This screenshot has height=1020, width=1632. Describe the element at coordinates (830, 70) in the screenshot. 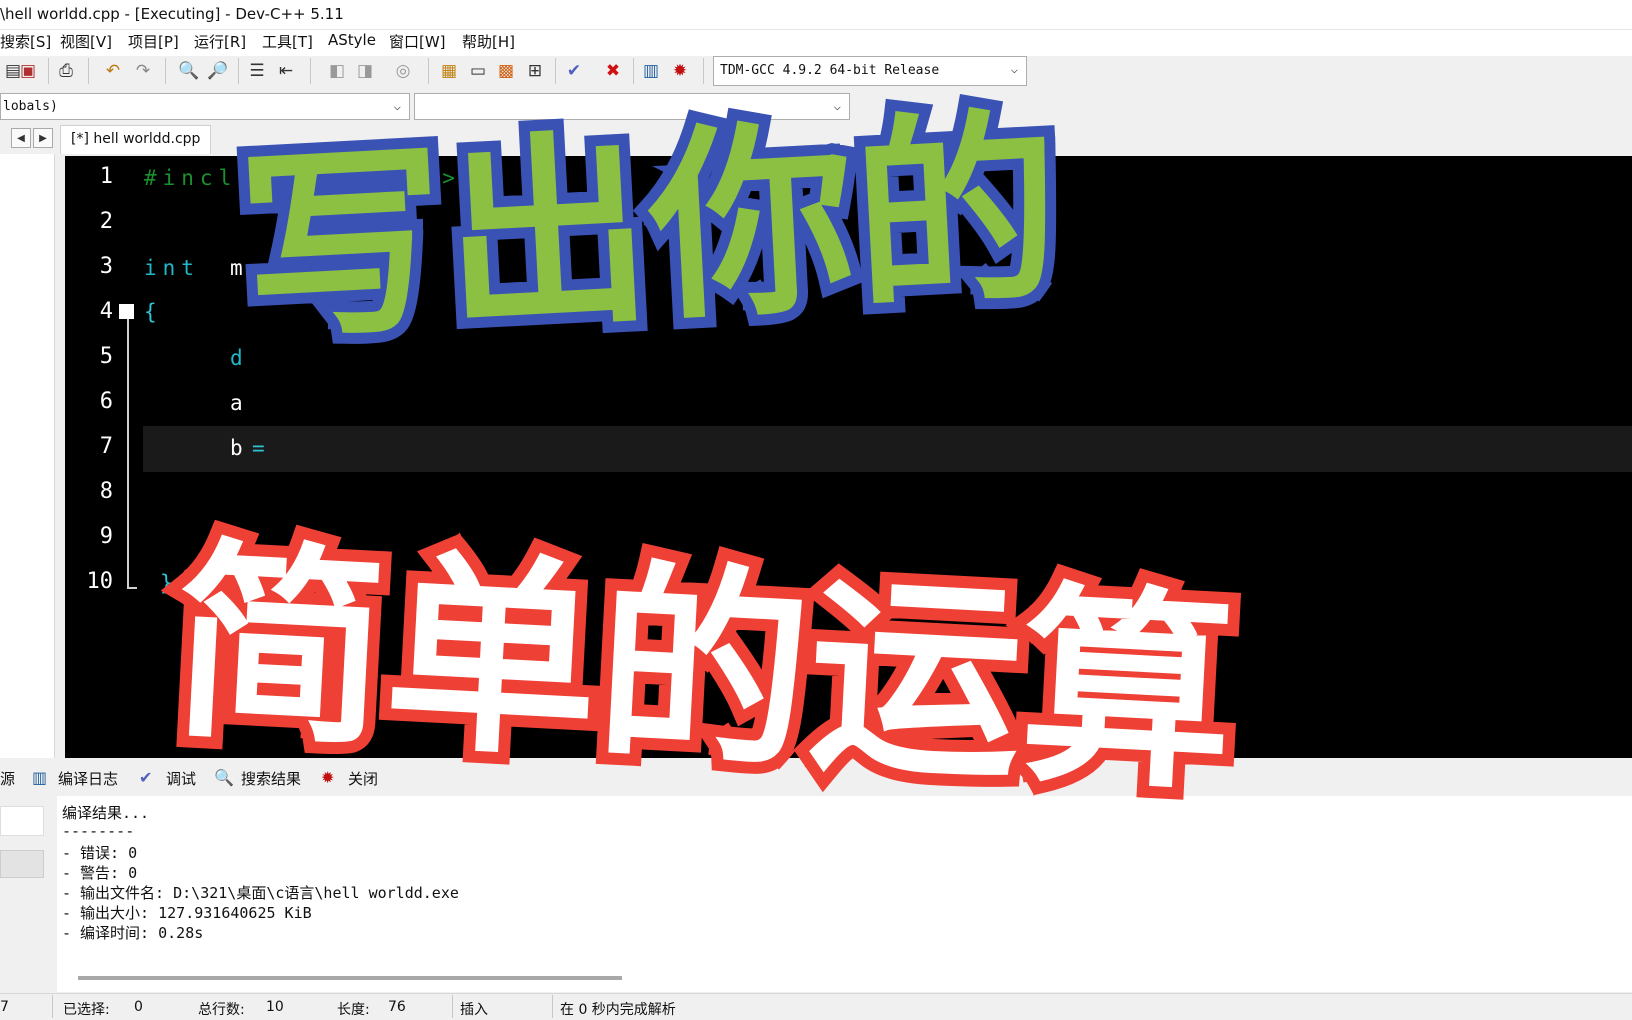

I see `compiler-select-value: TDM-GCC 4.9.2 64-bit Release` at that location.